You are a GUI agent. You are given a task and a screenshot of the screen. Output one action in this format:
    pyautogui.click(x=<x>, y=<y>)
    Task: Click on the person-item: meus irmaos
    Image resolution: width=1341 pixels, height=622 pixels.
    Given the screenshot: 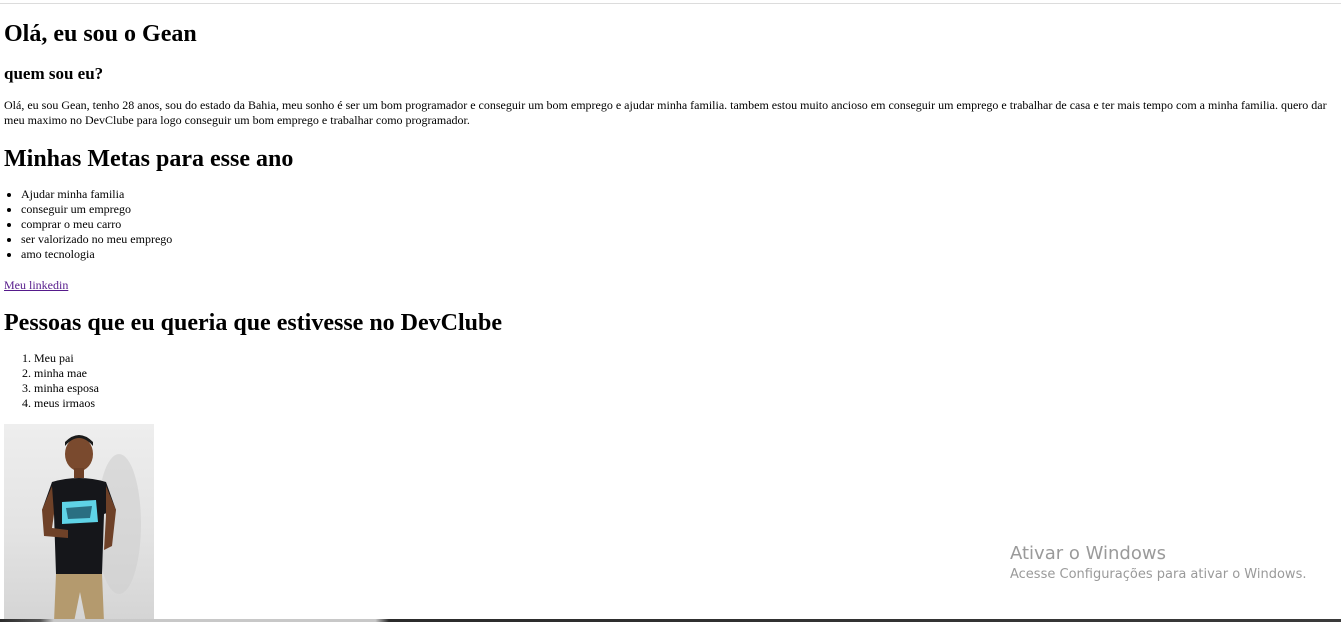 What is the action you would take?
    pyautogui.click(x=66, y=403)
    